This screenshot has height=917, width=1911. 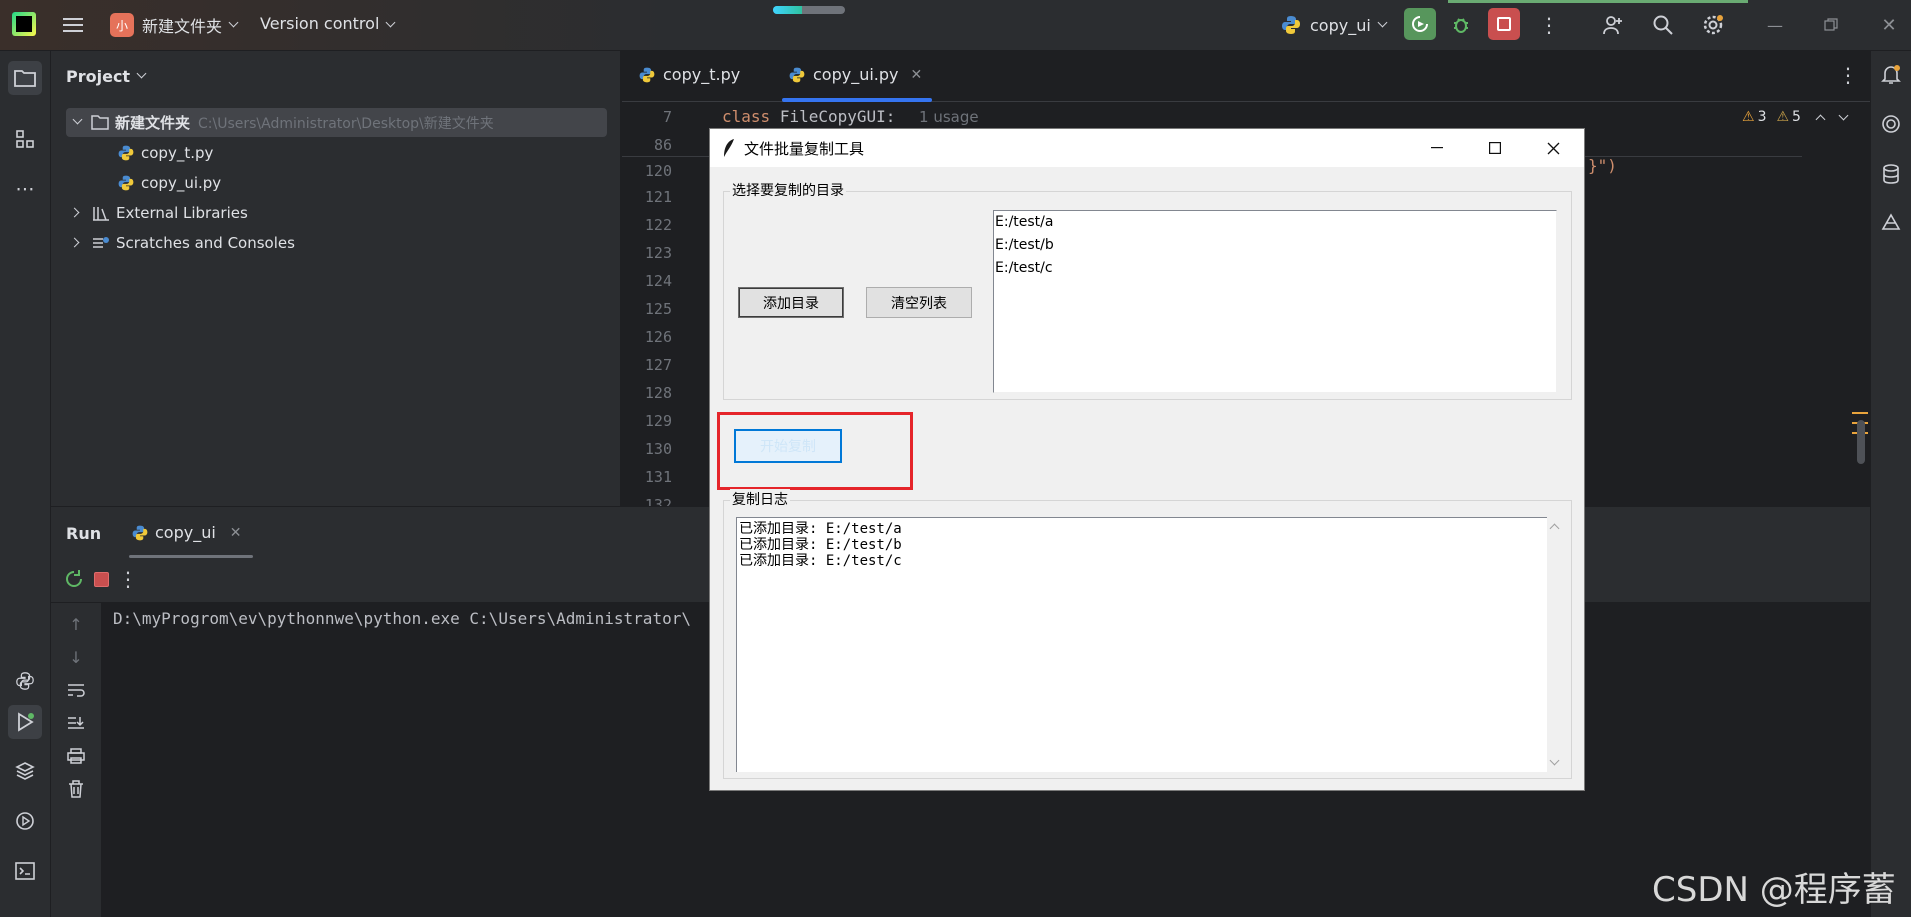 I want to click on tab-copy-t: copy_t.py, so click(x=689, y=74).